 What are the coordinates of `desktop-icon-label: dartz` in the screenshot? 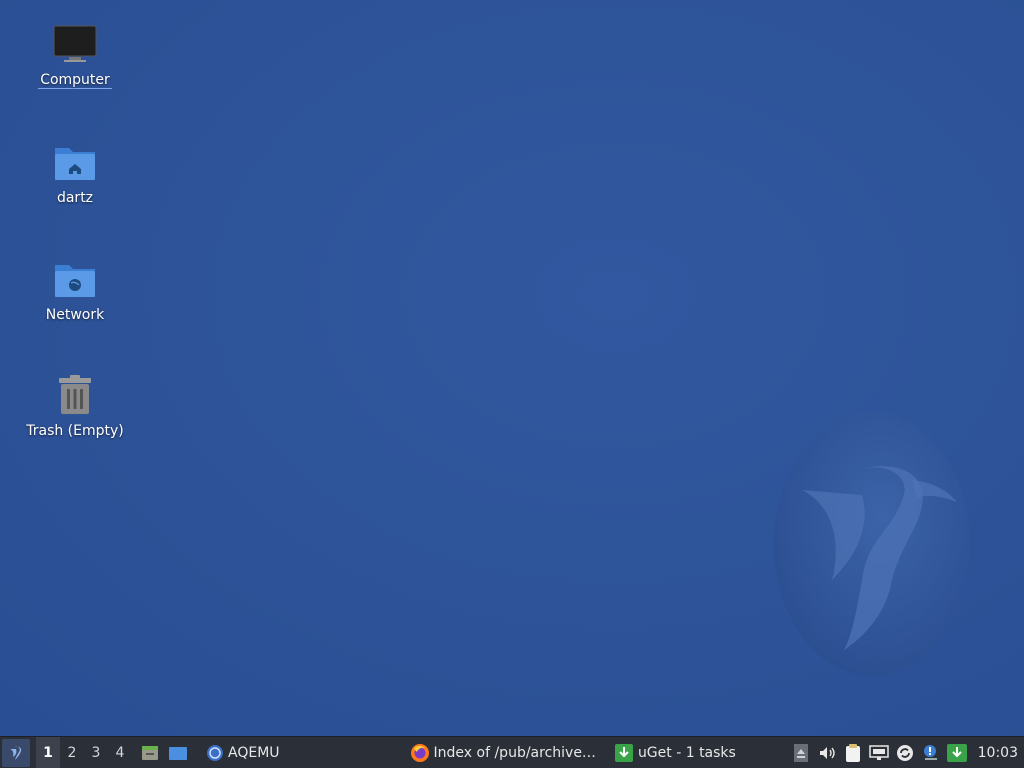 It's located at (75, 198).